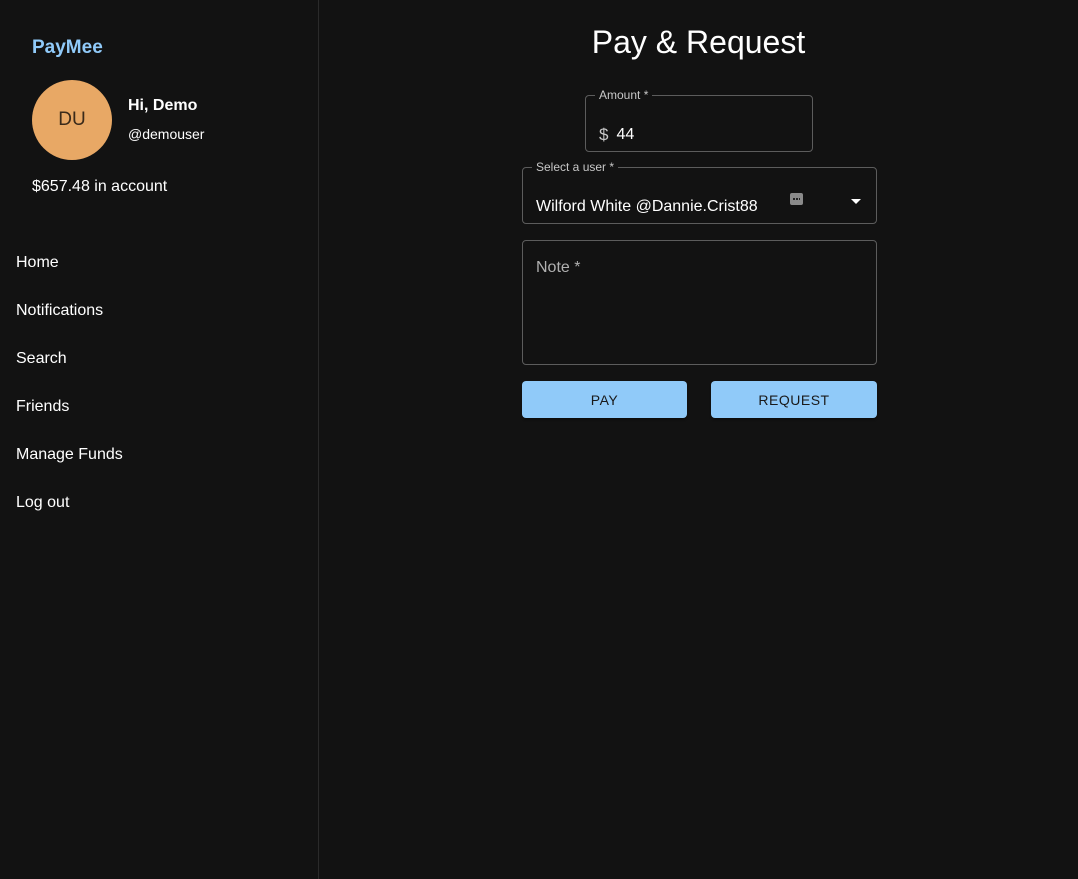 Image resolution: width=1078 pixels, height=879 pixels. What do you see at coordinates (698, 42) in the screenshot?
I see `page-title: Pay & Request` at bounding box center [698, 42].